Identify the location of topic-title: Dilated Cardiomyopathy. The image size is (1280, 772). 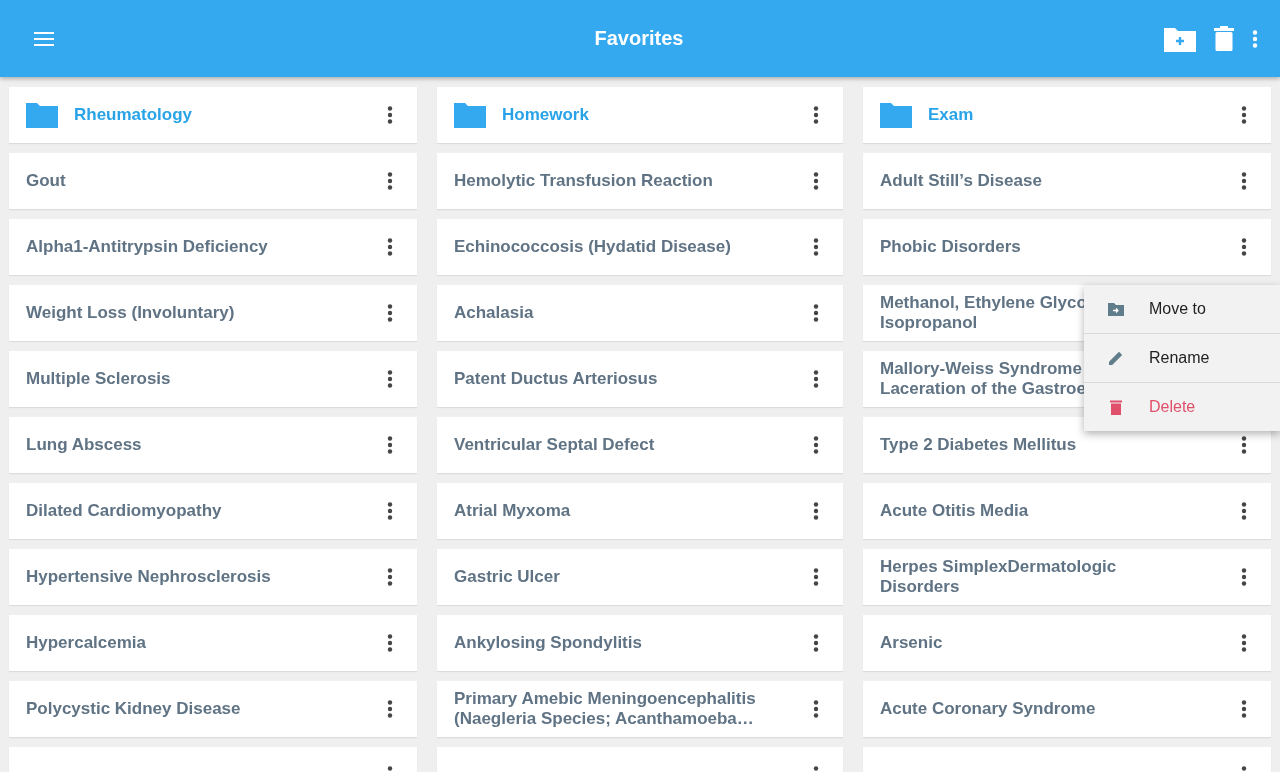
(124, 511).